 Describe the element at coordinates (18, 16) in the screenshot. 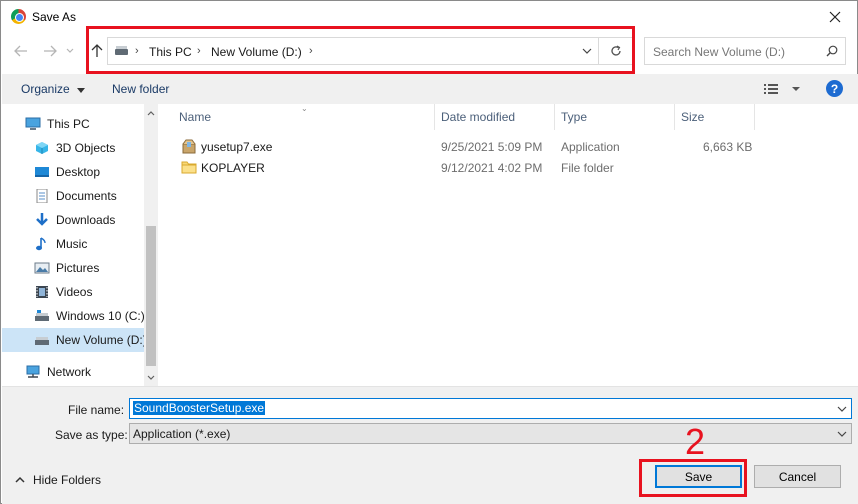

I see `chrome-app-icon` at that location.